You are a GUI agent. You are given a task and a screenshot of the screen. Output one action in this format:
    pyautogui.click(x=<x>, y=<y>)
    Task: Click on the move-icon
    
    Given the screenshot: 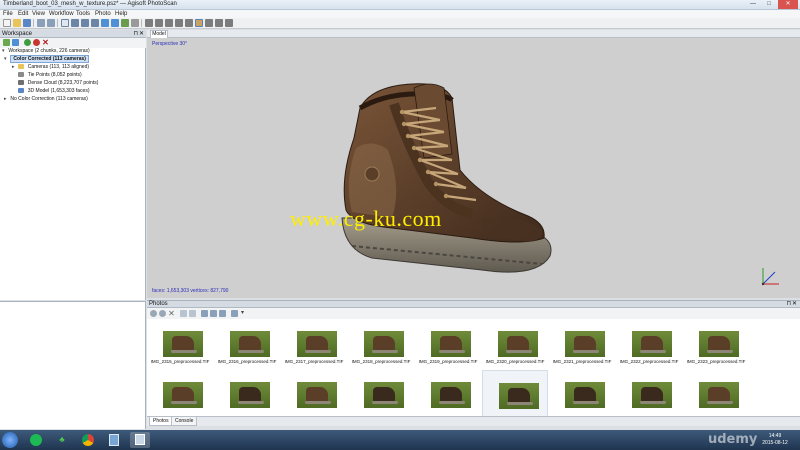 What is the action you would take?
    pyautogui.click(x=75, y=23)
    